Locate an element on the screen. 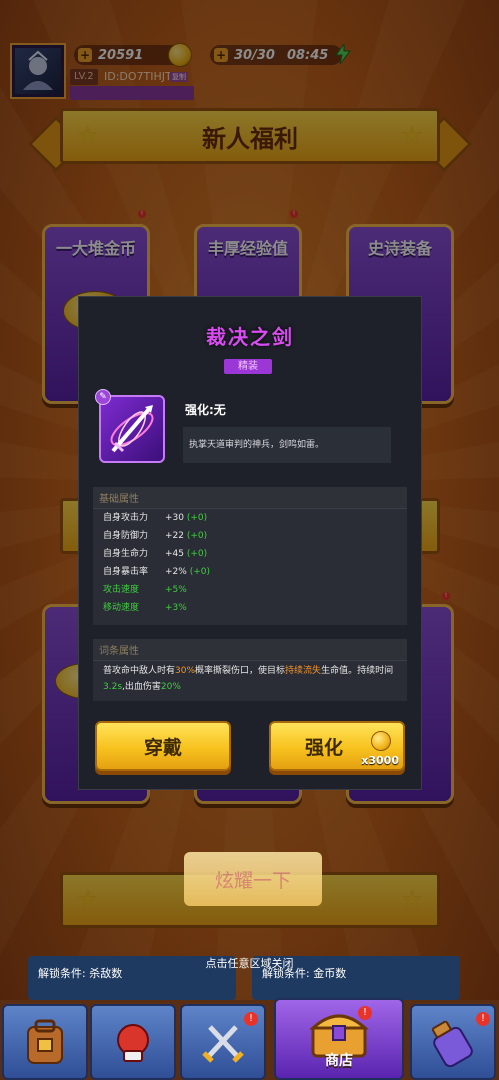 Image resolution: width=499 pixels, height=1080 pixels. stat-value: +2% (+0) is located at coordinates (187, 572).